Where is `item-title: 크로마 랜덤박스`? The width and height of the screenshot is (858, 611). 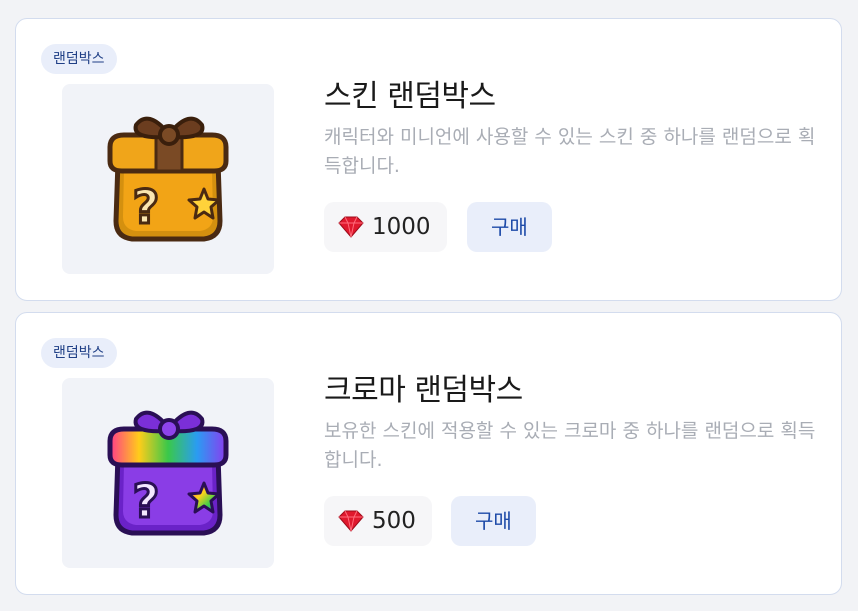 item-title: 크로마 랜덤박스 is located at coordinates (423, 390).